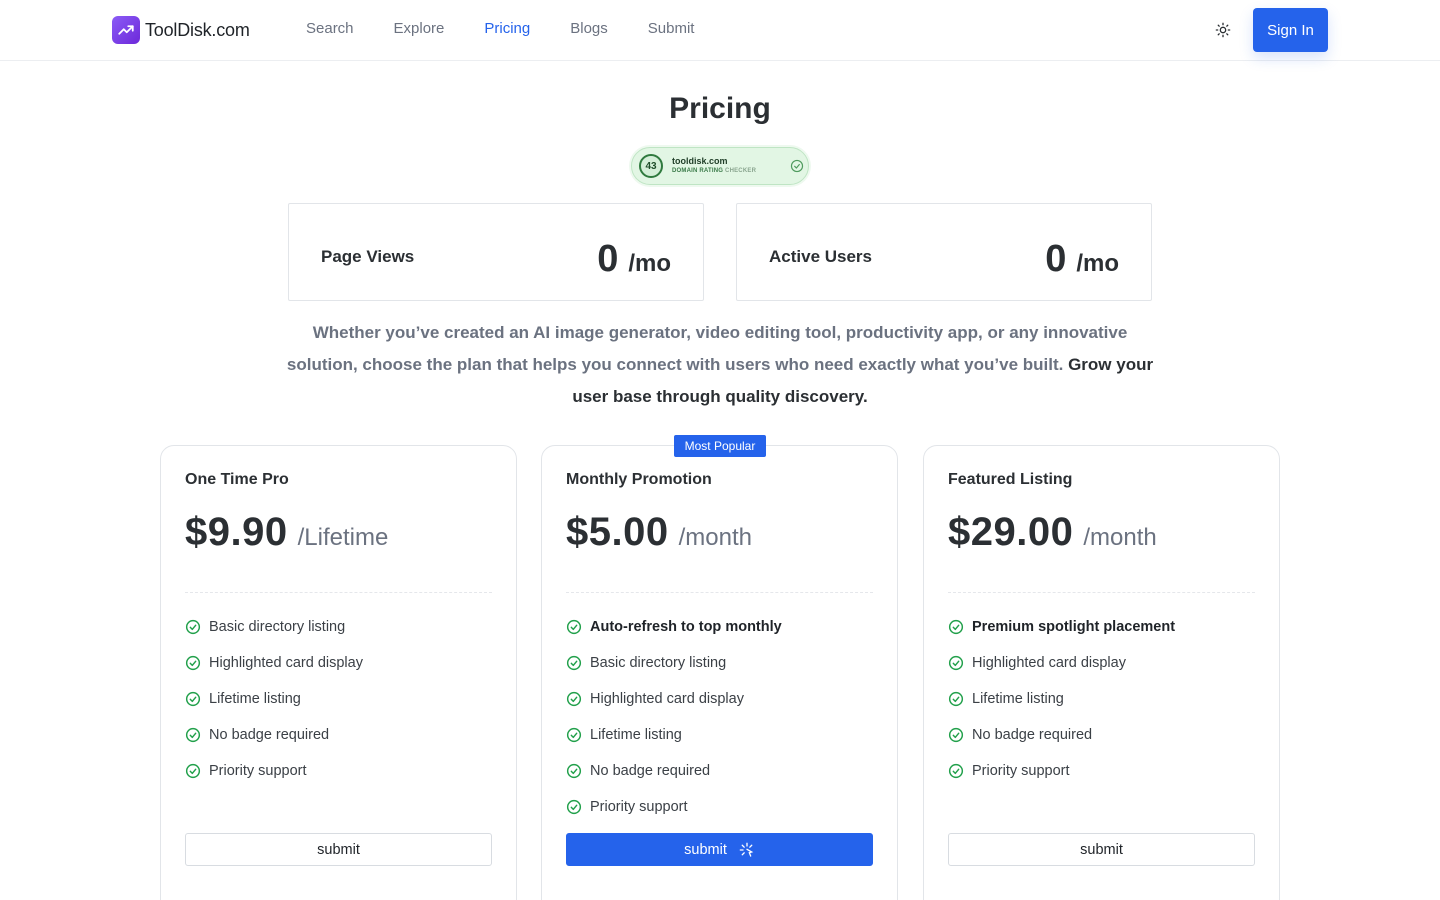  Describe the element at coordinates (714, 171) in the screenshot. I see `domain-rating-subtitle: DOMAIN RATING CHECKER` at that location.